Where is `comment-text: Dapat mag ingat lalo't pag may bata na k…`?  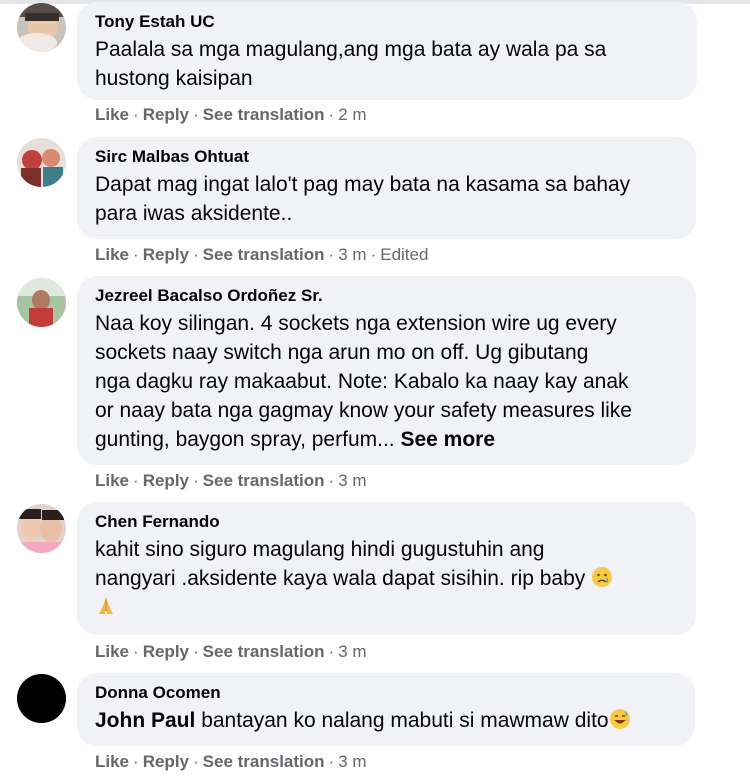 comment-text: Dapat mag ingat lalo't pag may bata na k… is located at coordinates (363, 199).